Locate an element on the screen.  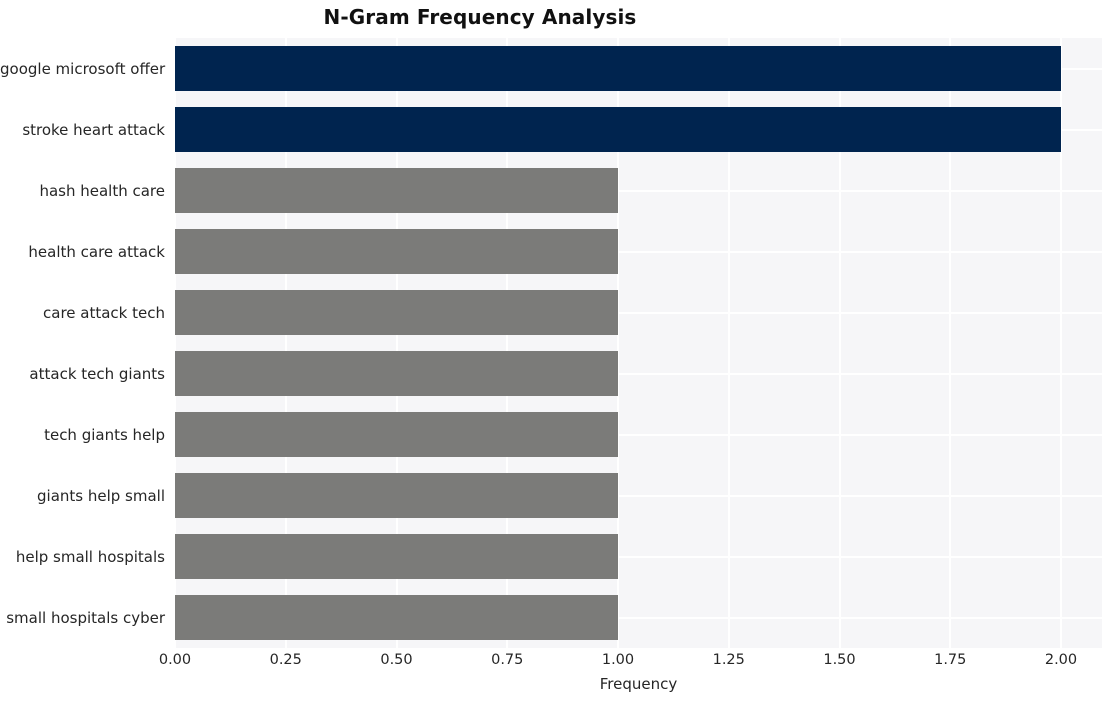
y-axis-tick-label: help small hospitals is located at coordinates (90, 556).